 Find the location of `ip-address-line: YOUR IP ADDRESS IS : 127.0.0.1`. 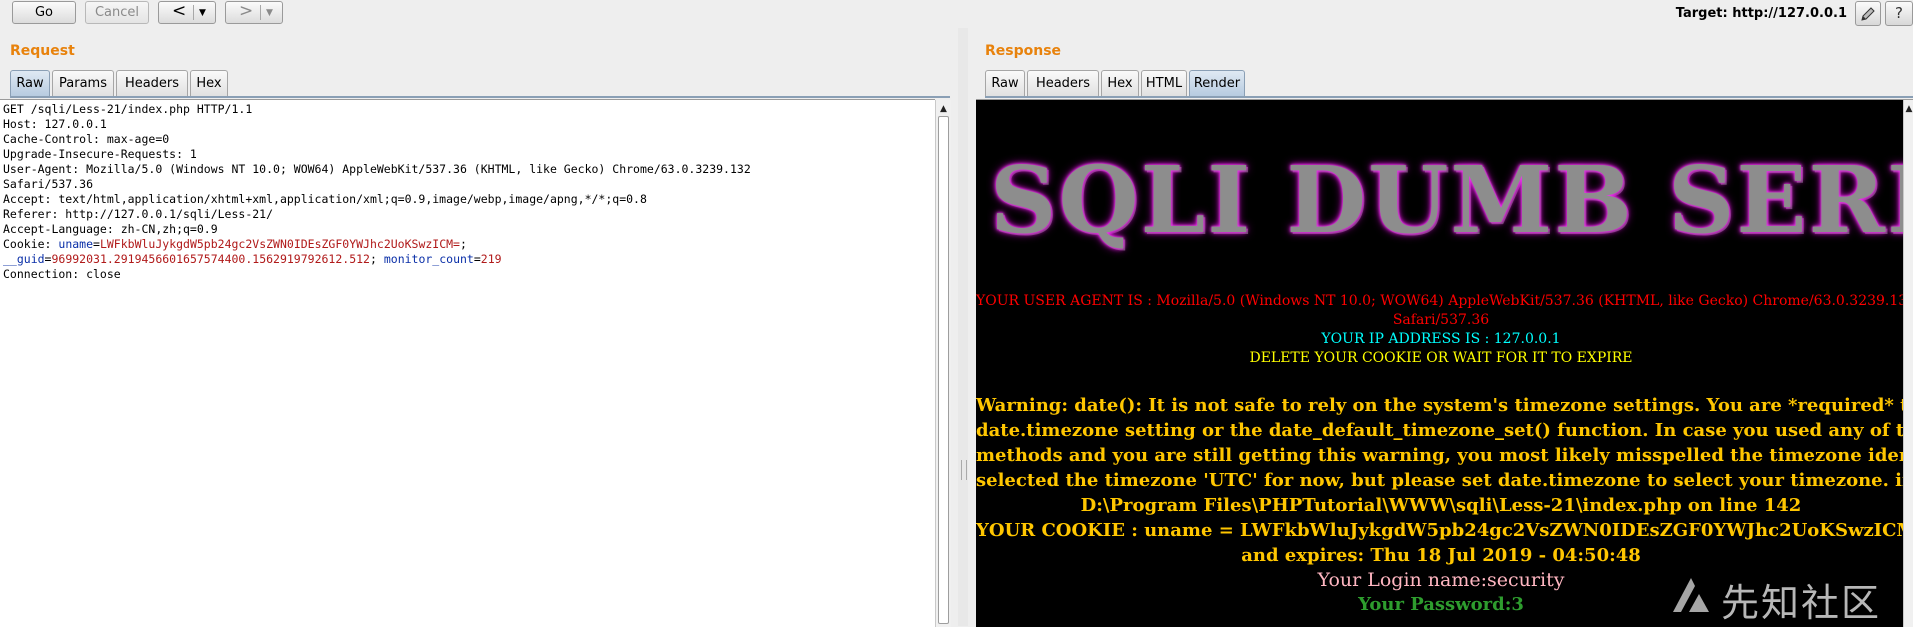

ip-address-line: YOUR IP ADDRESS IS : 127.0.0.1 is located at coordinates (1441, 339).